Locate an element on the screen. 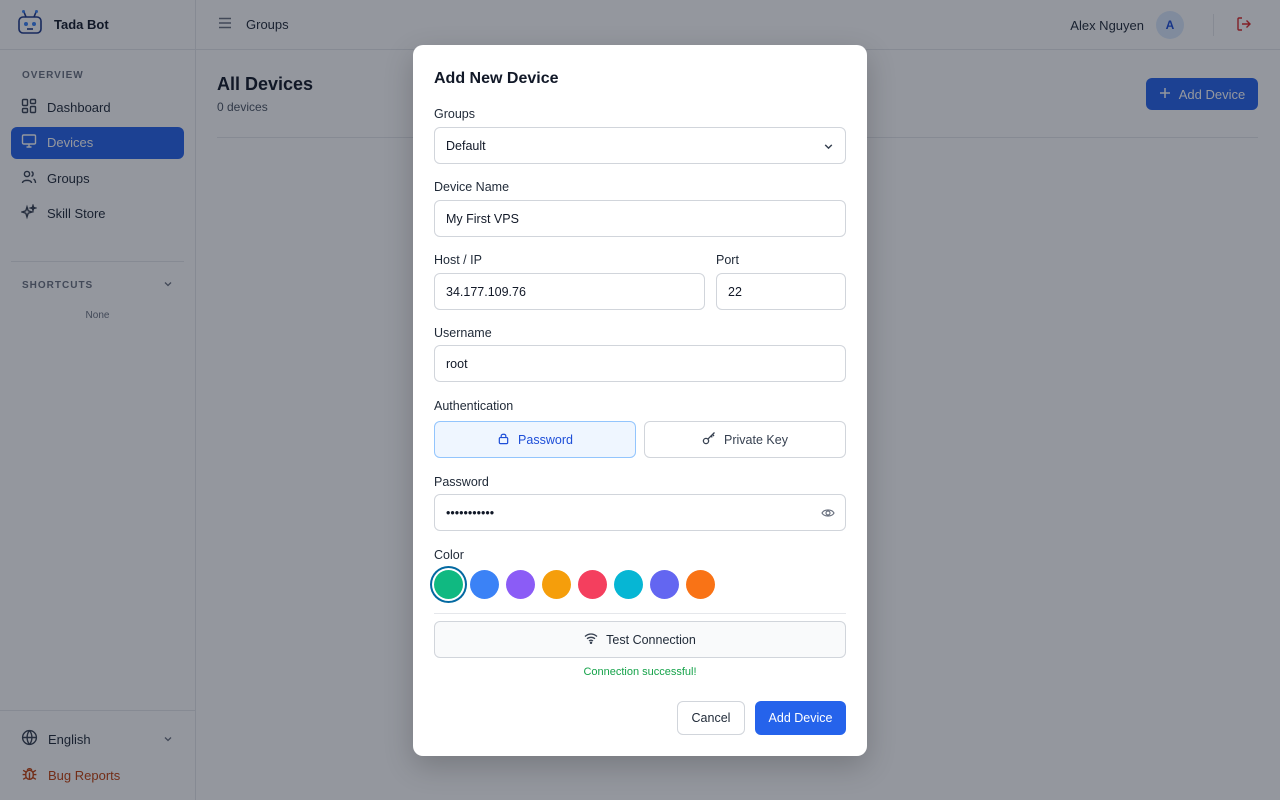  chevron-down-icon is located at coordinates (828, 148).